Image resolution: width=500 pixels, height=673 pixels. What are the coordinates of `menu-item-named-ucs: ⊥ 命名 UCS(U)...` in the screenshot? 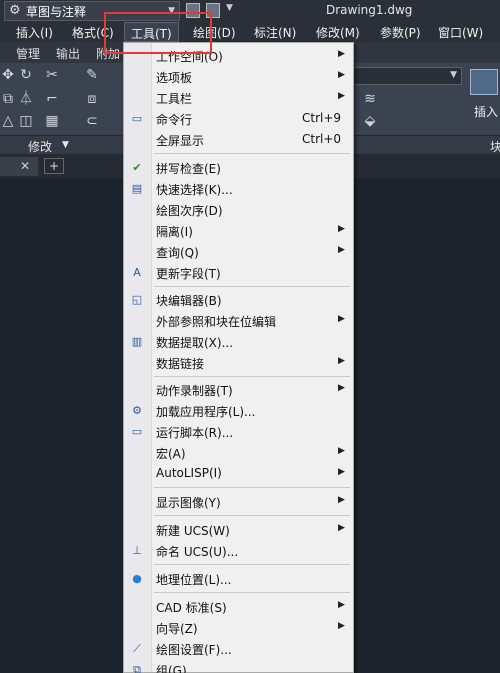 It's located at (238, 550).